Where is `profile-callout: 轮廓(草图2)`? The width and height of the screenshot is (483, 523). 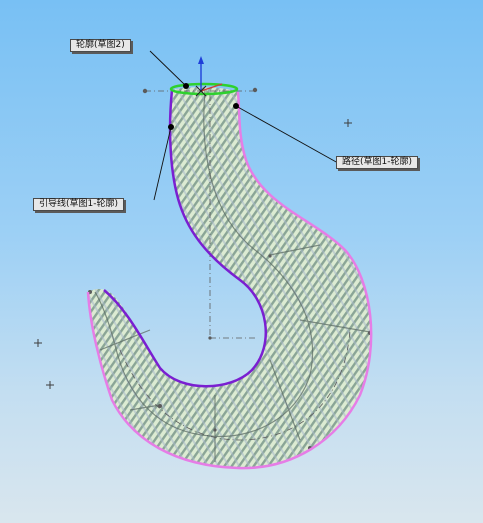
profile-callout: 轮廓(草图2) is located at coordinates (100, 45).